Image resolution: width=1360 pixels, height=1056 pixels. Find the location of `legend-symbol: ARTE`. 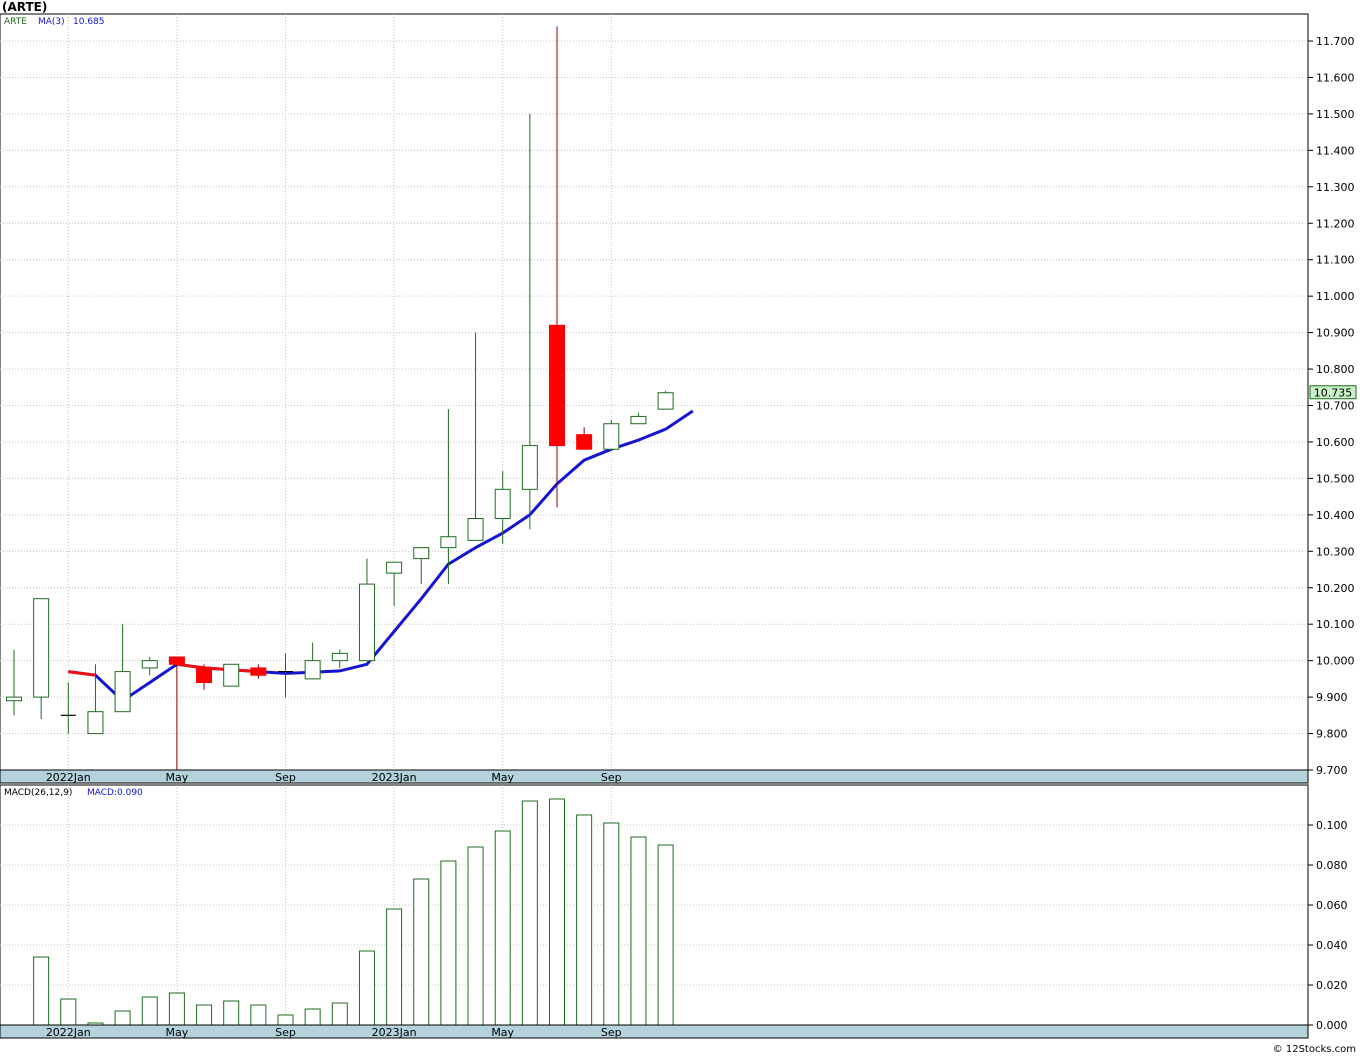

legend-symbol: ARTE is located at coordinates (15, 22).